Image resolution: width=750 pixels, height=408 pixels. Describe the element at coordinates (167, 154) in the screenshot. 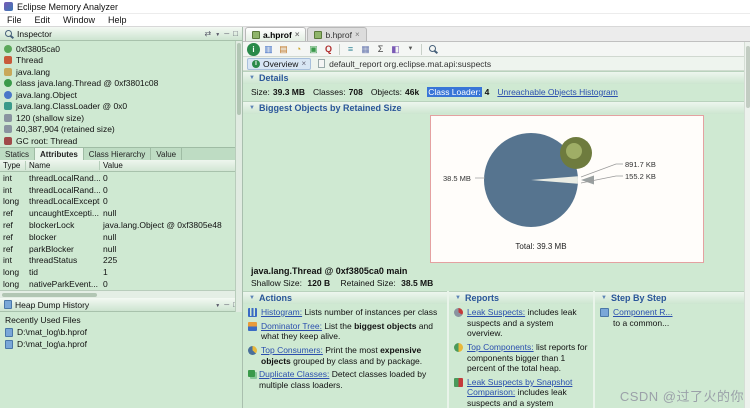

I see `tab-value: Value` at that location.